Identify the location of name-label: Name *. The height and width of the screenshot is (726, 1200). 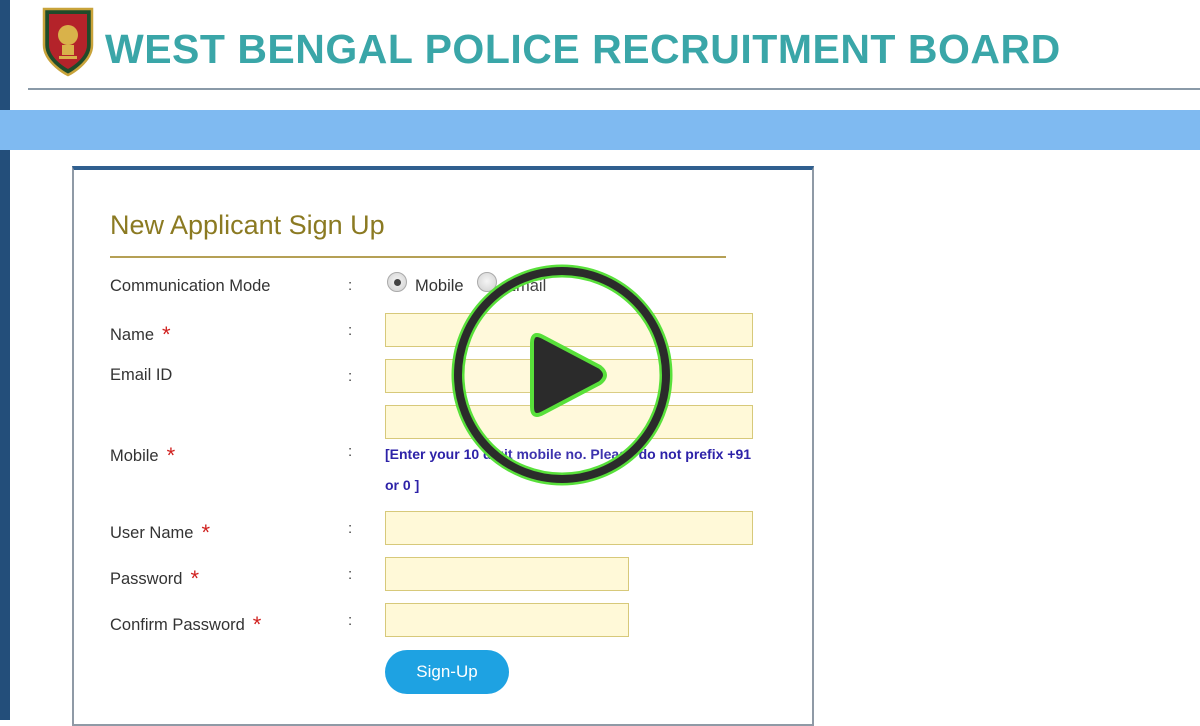
(140, 333).